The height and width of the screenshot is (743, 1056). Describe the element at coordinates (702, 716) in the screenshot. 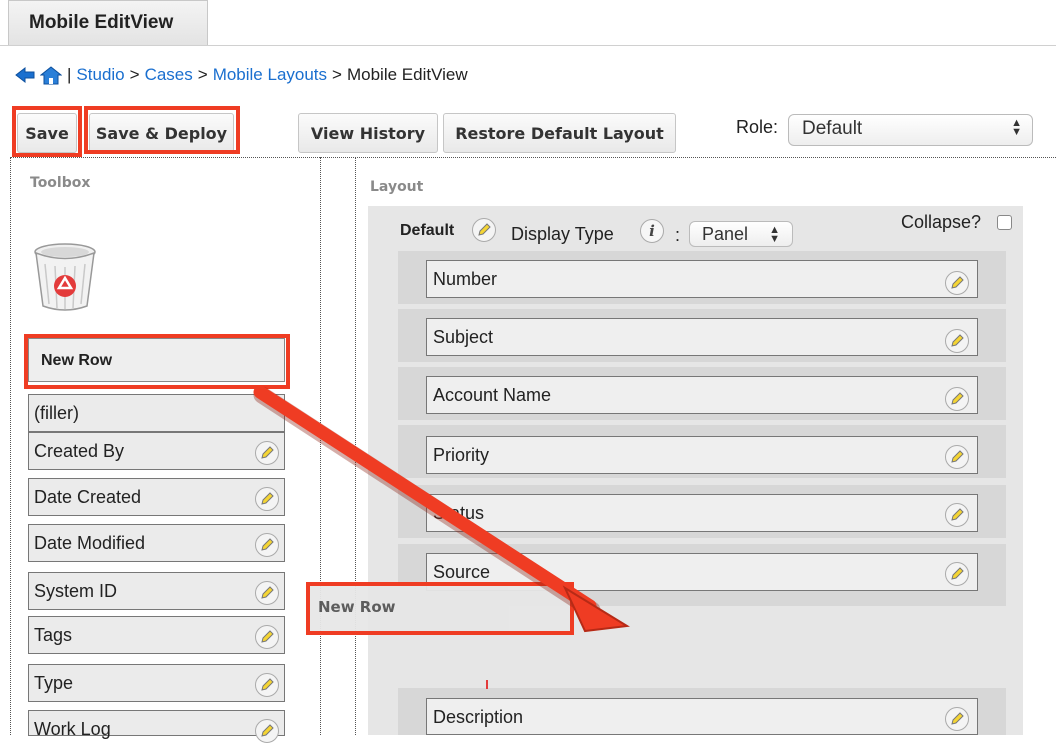

I see `layout-field-description: Description` at that location.